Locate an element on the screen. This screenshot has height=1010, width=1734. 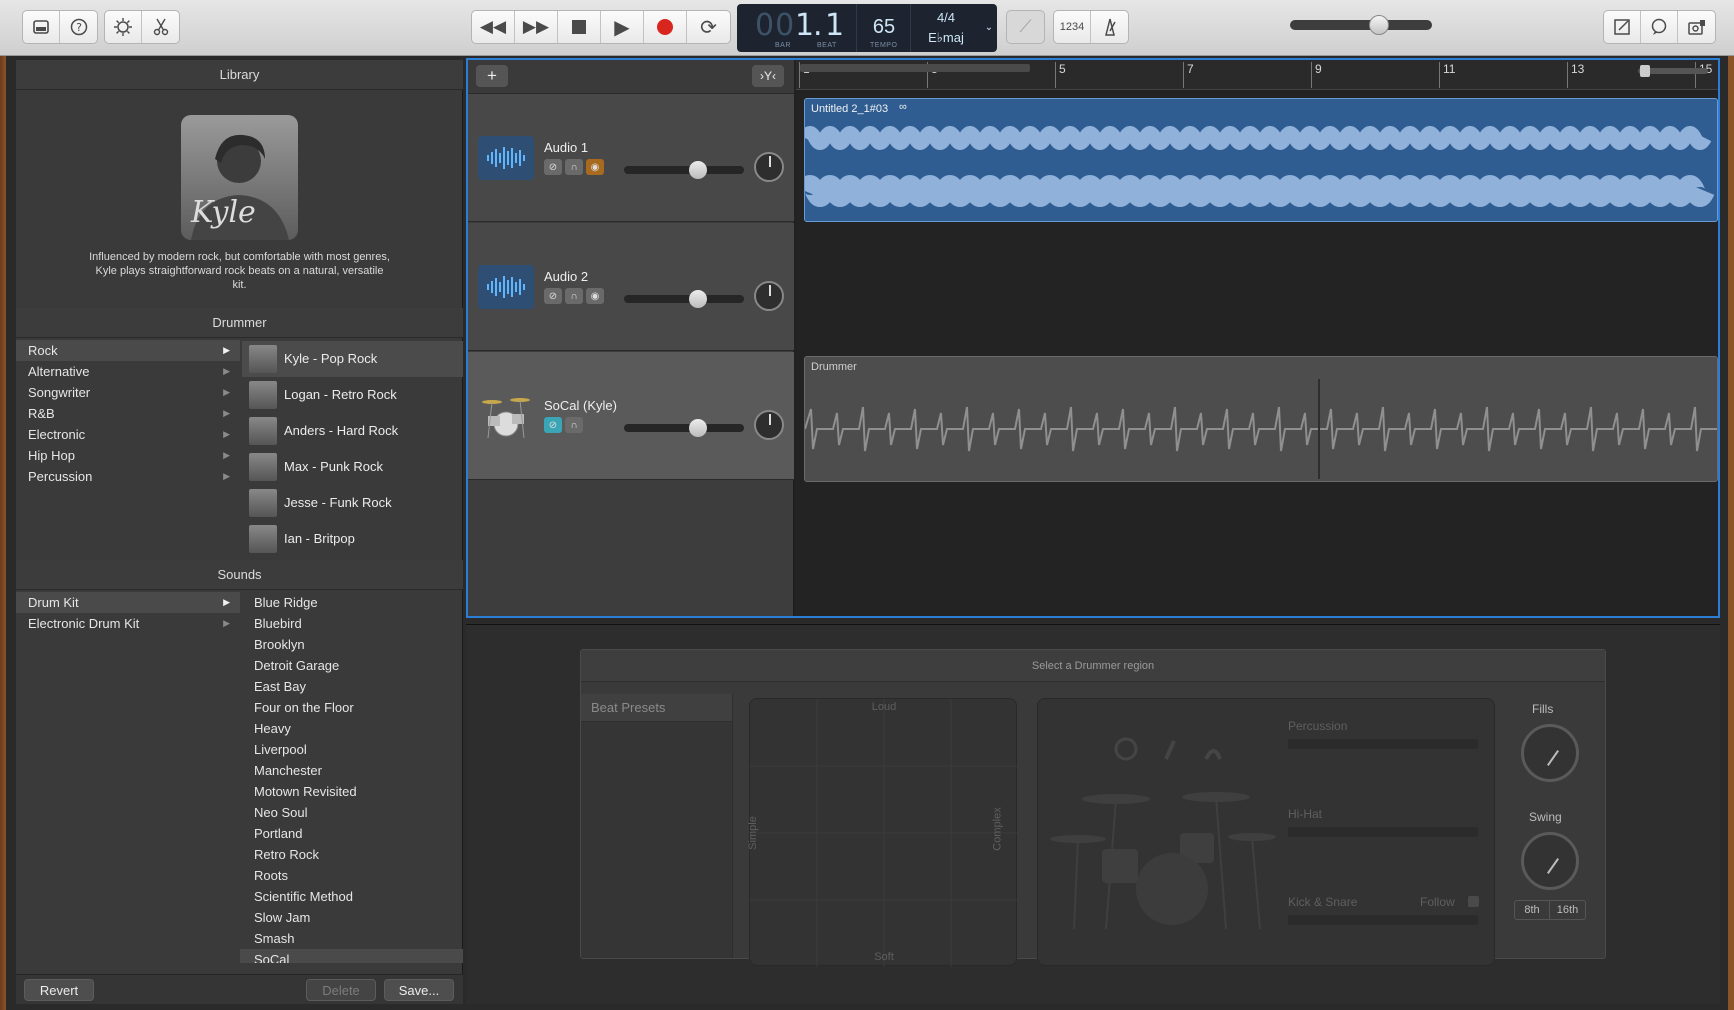
sound-item: Detroit Garage is located at coordinates (351, 665).